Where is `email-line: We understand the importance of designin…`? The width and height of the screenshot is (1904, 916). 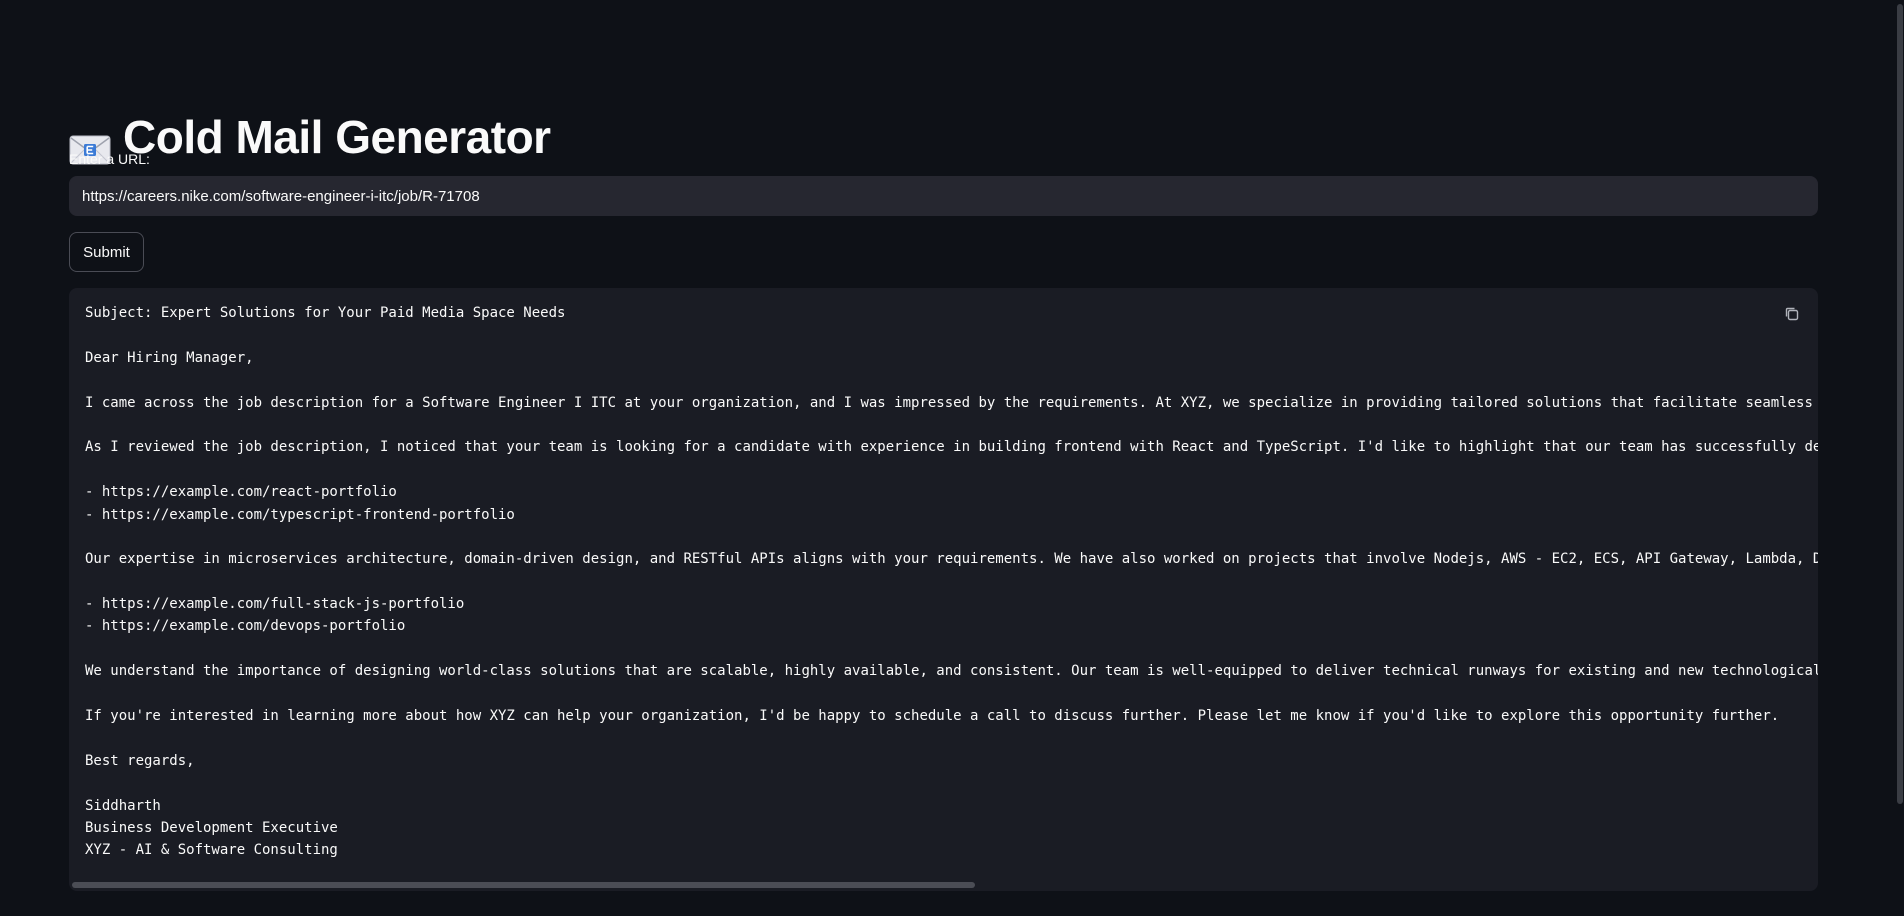
email-line: We understand the importance of designin… is located at coordinates (951, 671).